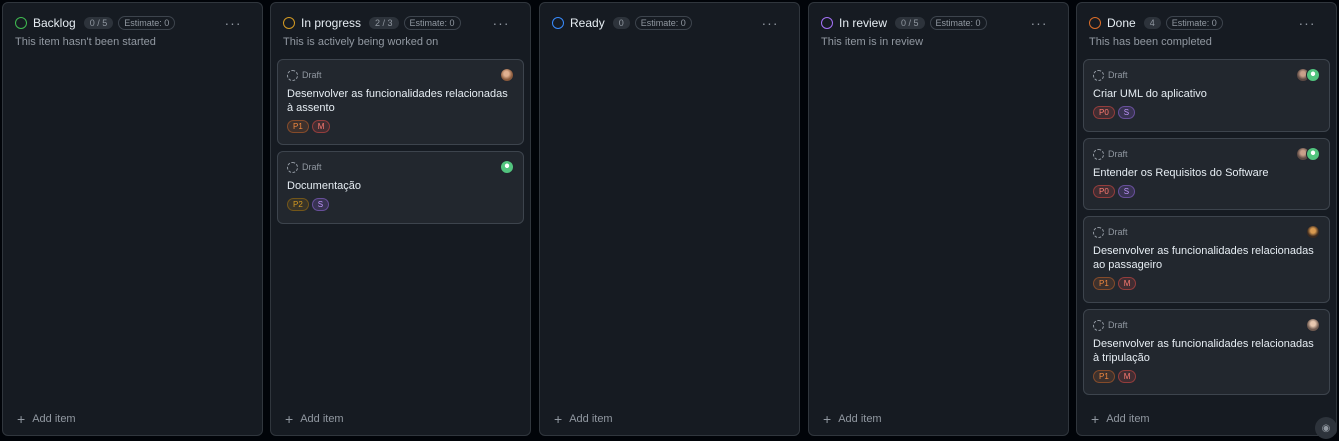 This screenshot has width=1339, height=441. What do you see at coordinates (938, 23) in the screenshot?
I see `column-header: In review 0 / 5 Estimate: 0 ···` at bounding box center [938, 23].